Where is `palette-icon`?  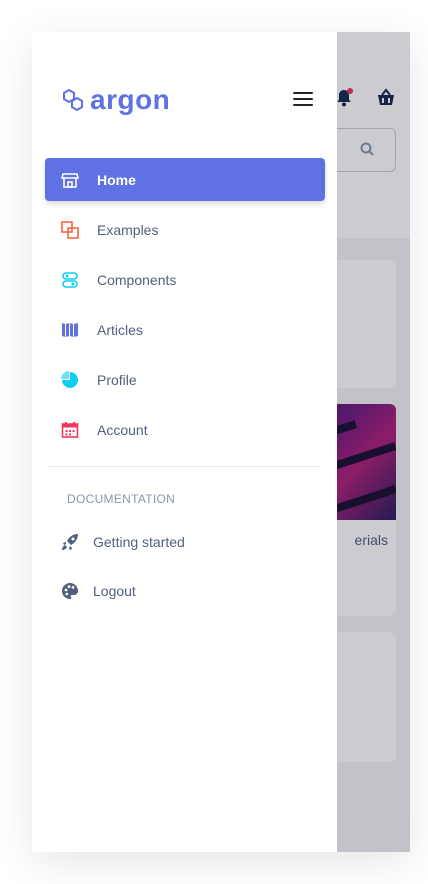 palette-icon is located at coordinates (70, 591).